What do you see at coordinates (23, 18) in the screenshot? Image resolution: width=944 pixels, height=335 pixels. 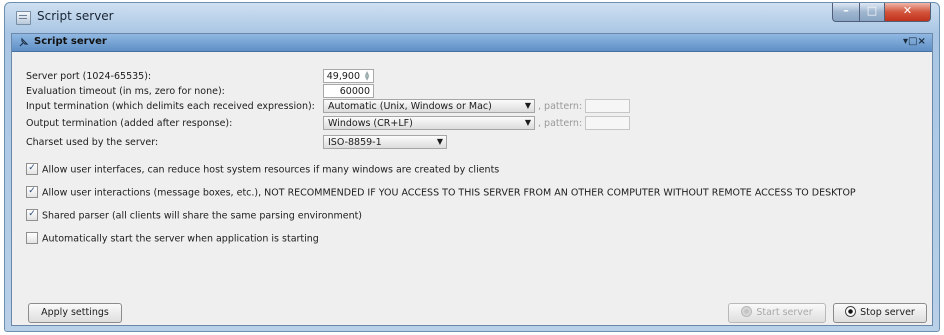 I see `app-window-icon` at bounding box center [23, 18].